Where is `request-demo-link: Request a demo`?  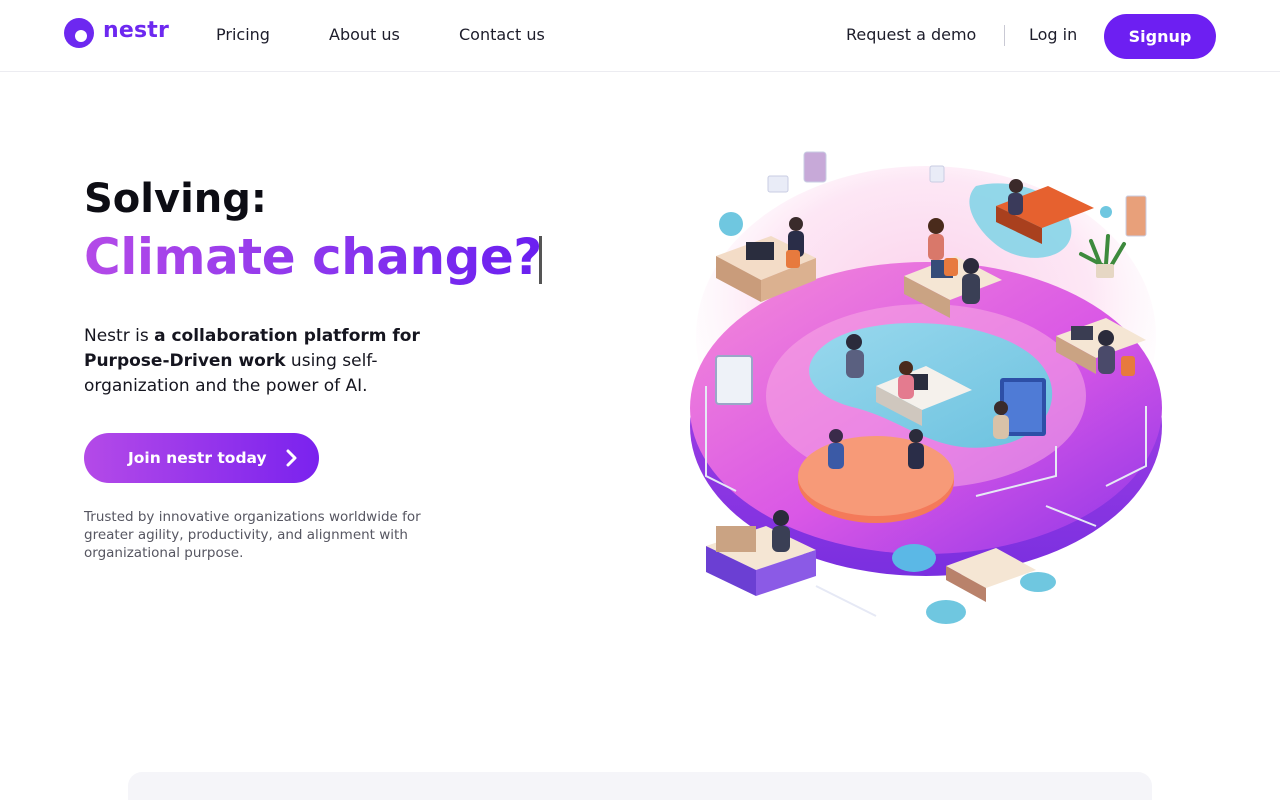 request-demo-link: Request a demo is located at coordinates (911, 34).